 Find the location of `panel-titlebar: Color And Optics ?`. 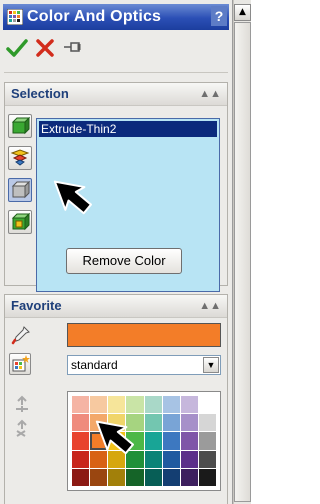

panel-titlebar: Color And Optics ? is located at coordinates (116, 17).